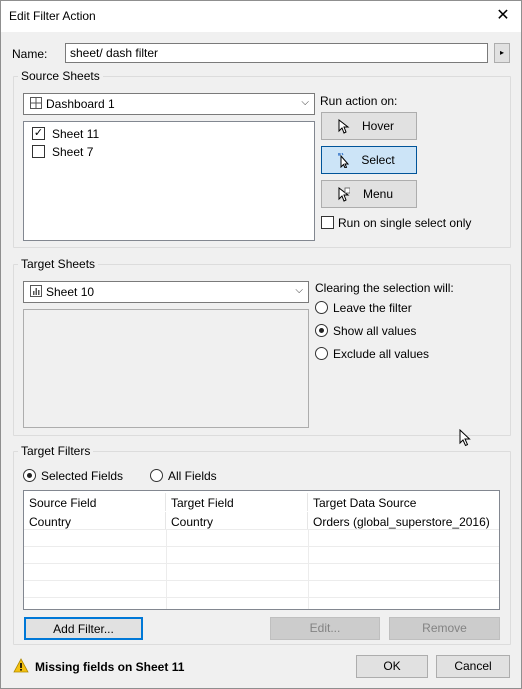 The width and height of the screenshot is (522, 689). What do you see at coordinates (502, 53) in the screenshot?
I see `name-insert-button: ▸` at bounding box center [502, 53].